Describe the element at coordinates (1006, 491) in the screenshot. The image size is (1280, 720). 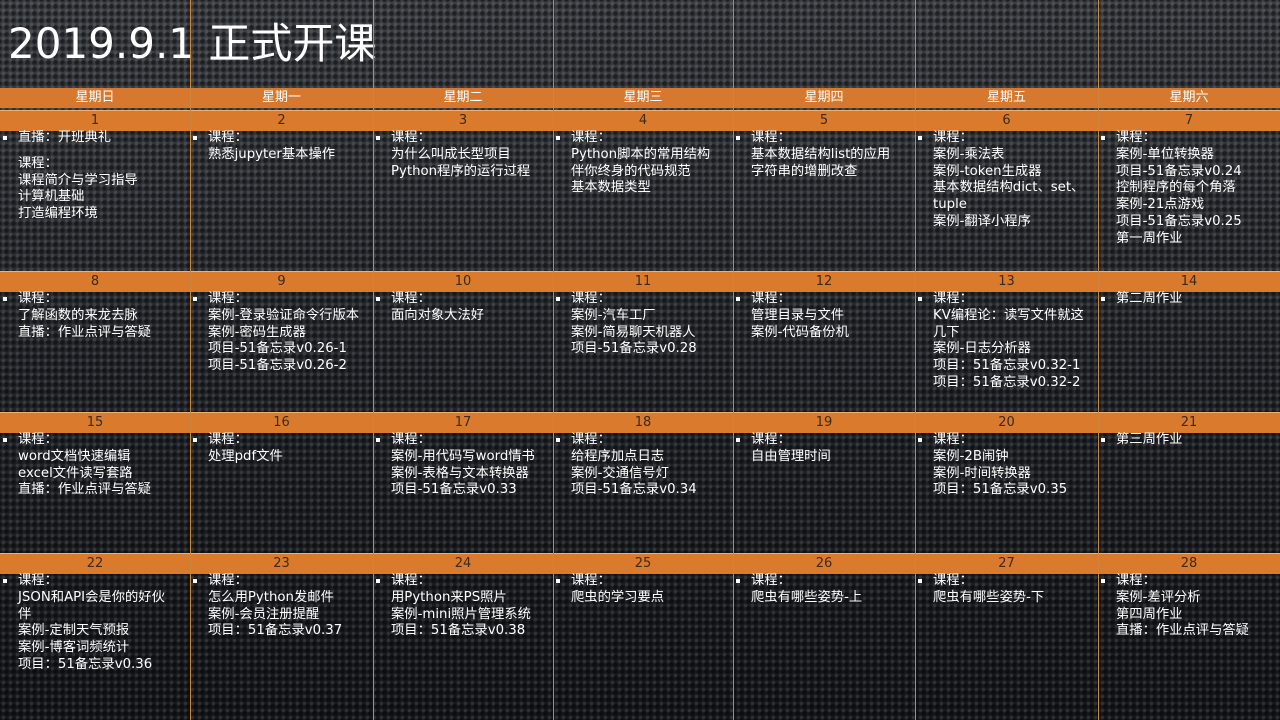
I see `day-cell: 课程： 案例-2B闹钟 案例-时间转换器 项目：51备忘录v0.35` at that location.